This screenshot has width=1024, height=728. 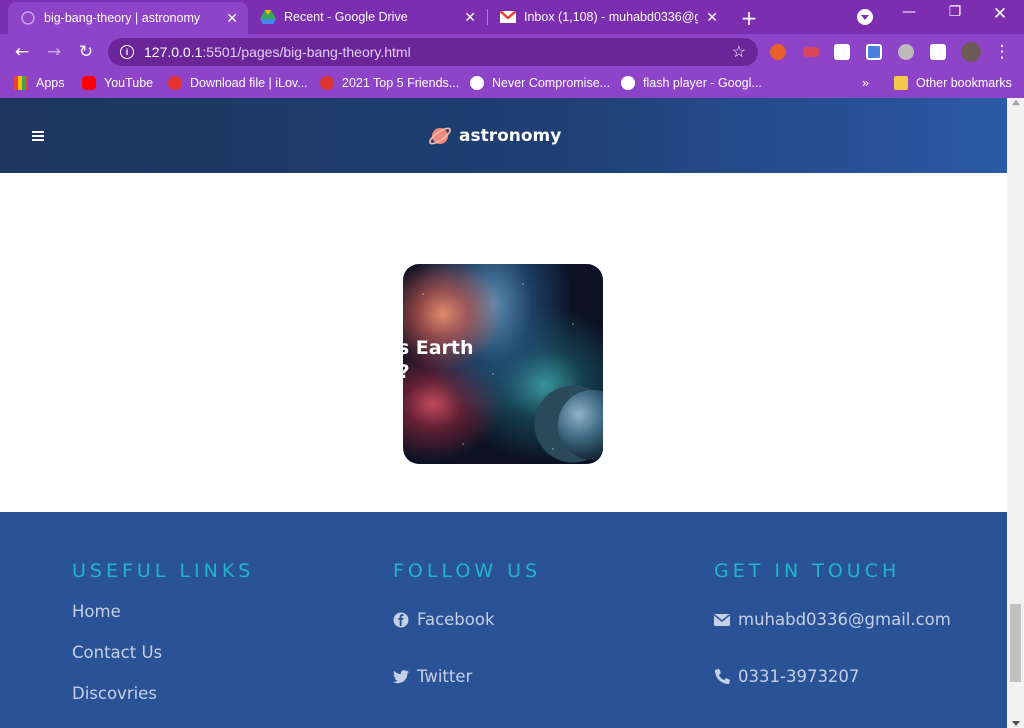 I want to click on card-title: as Earth d?, so click(x=438, y=360).